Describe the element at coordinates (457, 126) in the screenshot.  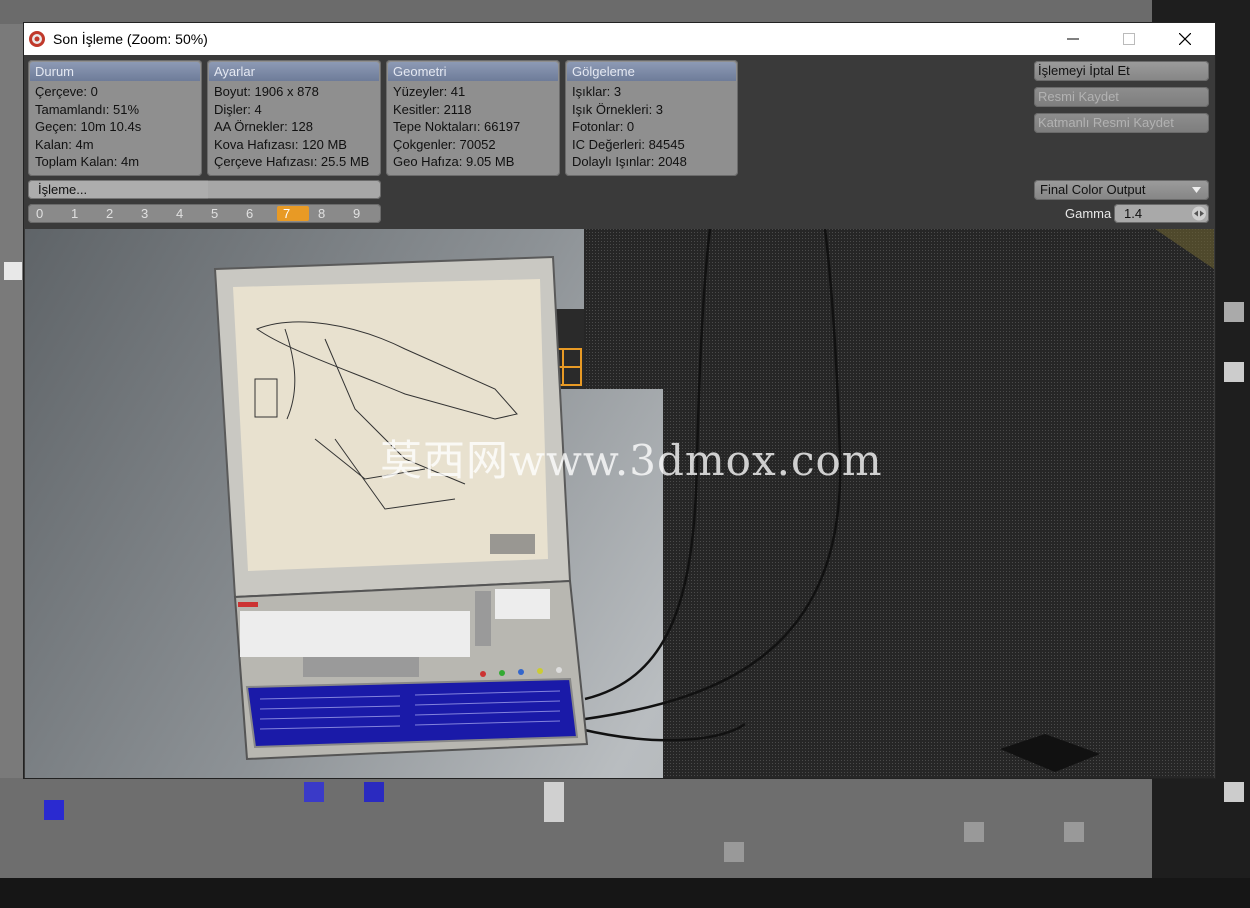
I see `geometry-vertices: Tepe Noktaları: 66197` at that location.